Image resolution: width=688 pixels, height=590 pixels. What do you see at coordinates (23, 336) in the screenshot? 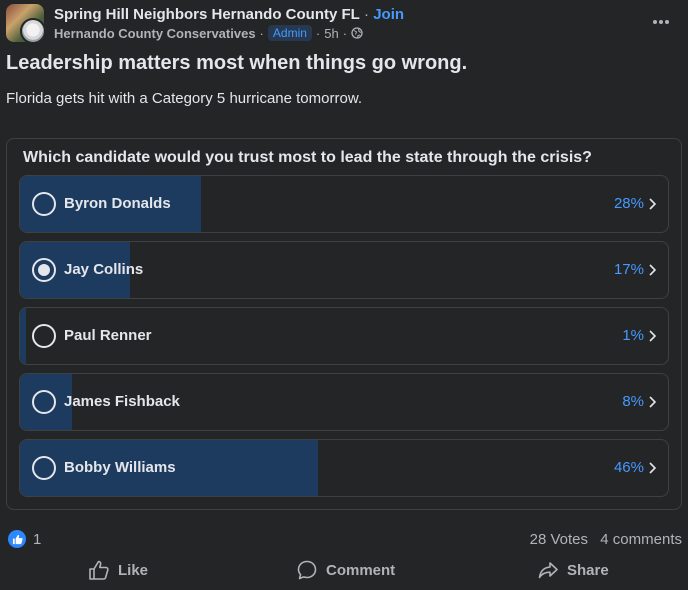
I see `poll-option-bar` at bounding box center [23, 336].